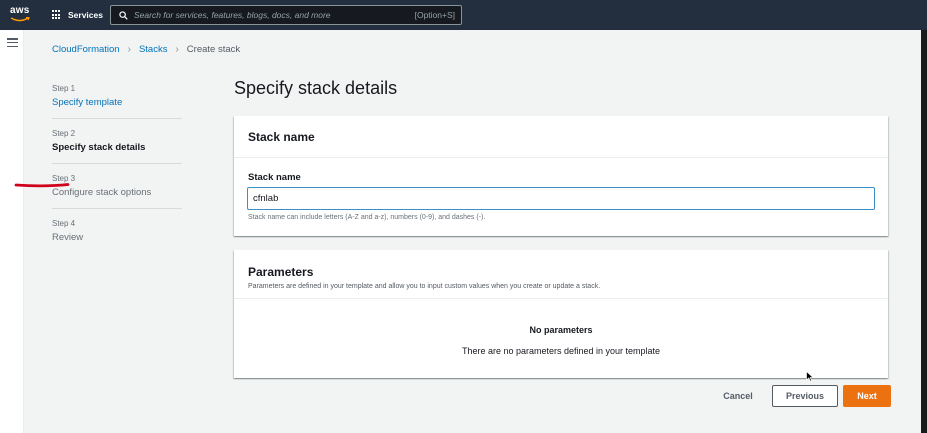 Image resolution: width=927 pixels, height=433 pixels. Describe the element at coordinates (57, 15) in the screenshot. I see `grid-icon` at that location.